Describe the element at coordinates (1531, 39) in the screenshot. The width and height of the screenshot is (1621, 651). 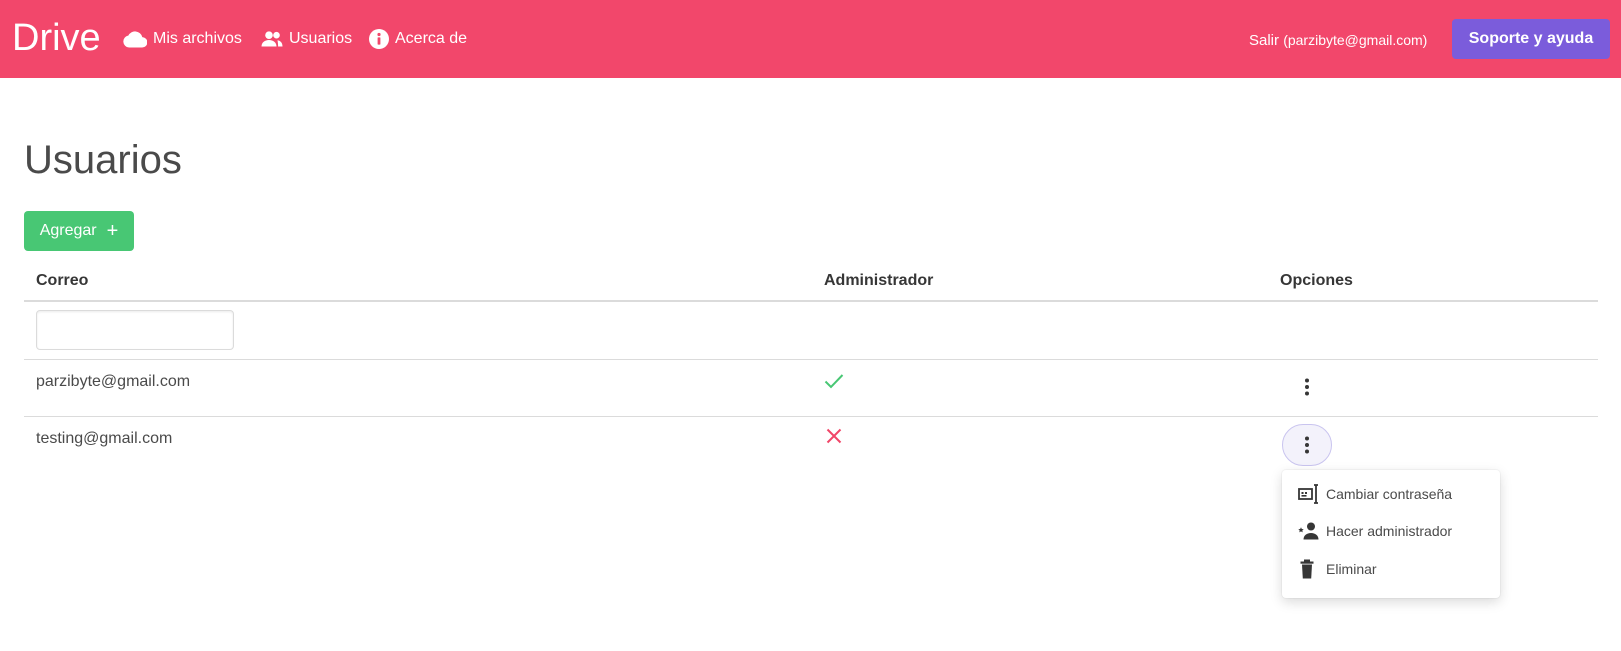
I see `support-button: Soporte y ayuda` at that location.